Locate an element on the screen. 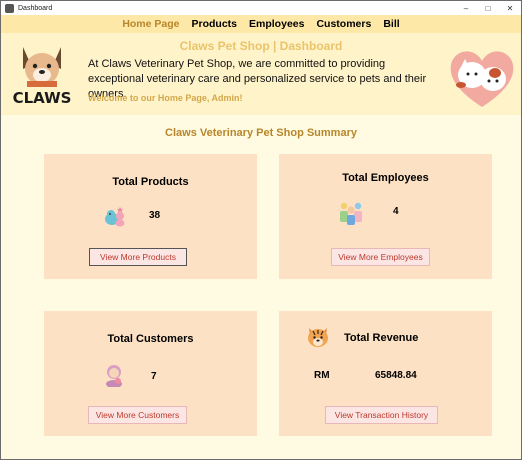  logo-text: CLAWS is located at coordinates (42, 98).